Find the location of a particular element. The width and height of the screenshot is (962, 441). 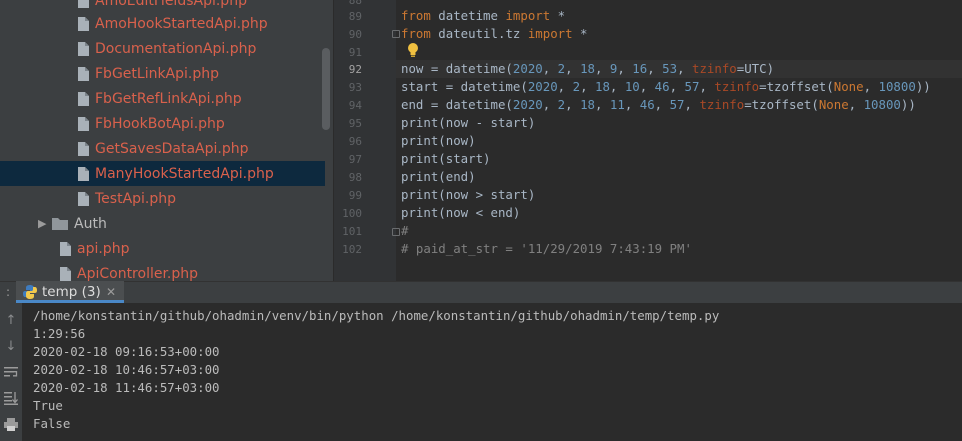

tree-scrollbar is located at coordinates (326, 89).